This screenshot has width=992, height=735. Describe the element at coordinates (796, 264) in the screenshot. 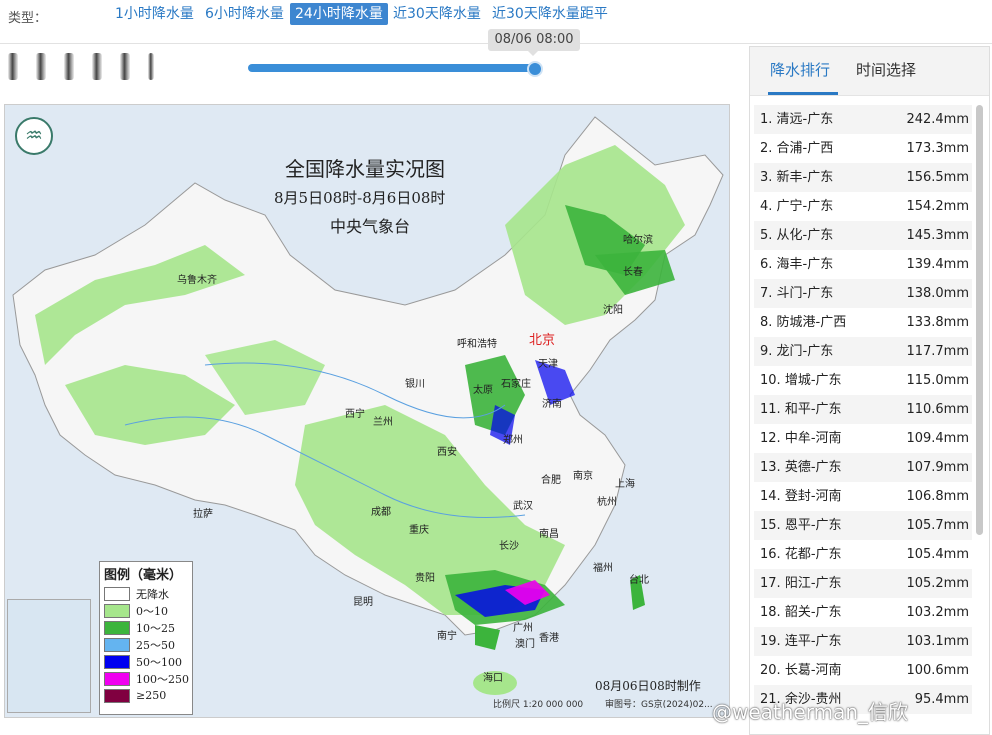

I see `ranking-station: 6. 海丰-广东` at that location.